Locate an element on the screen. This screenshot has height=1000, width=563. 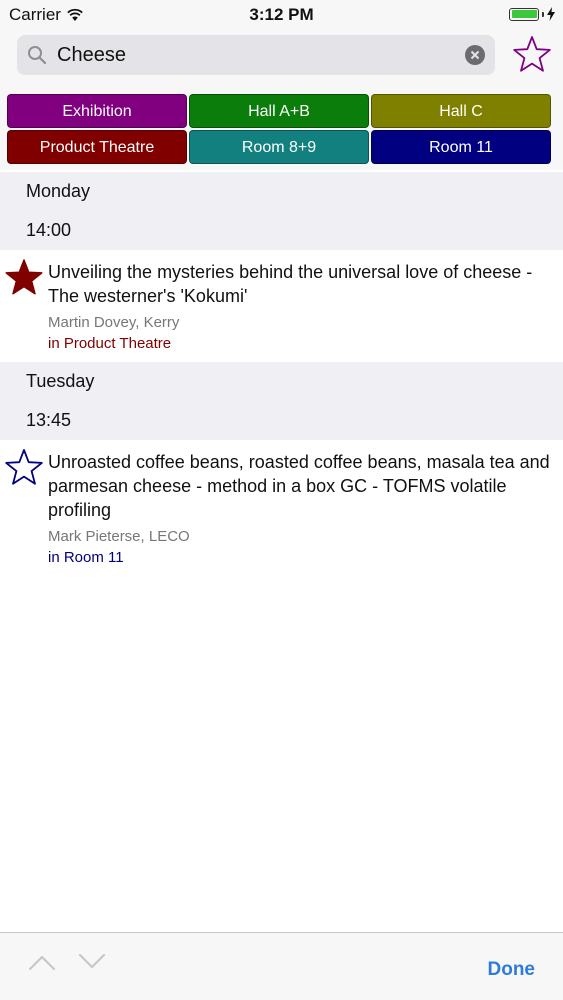
search-bar is located at coordinates (256, 55).